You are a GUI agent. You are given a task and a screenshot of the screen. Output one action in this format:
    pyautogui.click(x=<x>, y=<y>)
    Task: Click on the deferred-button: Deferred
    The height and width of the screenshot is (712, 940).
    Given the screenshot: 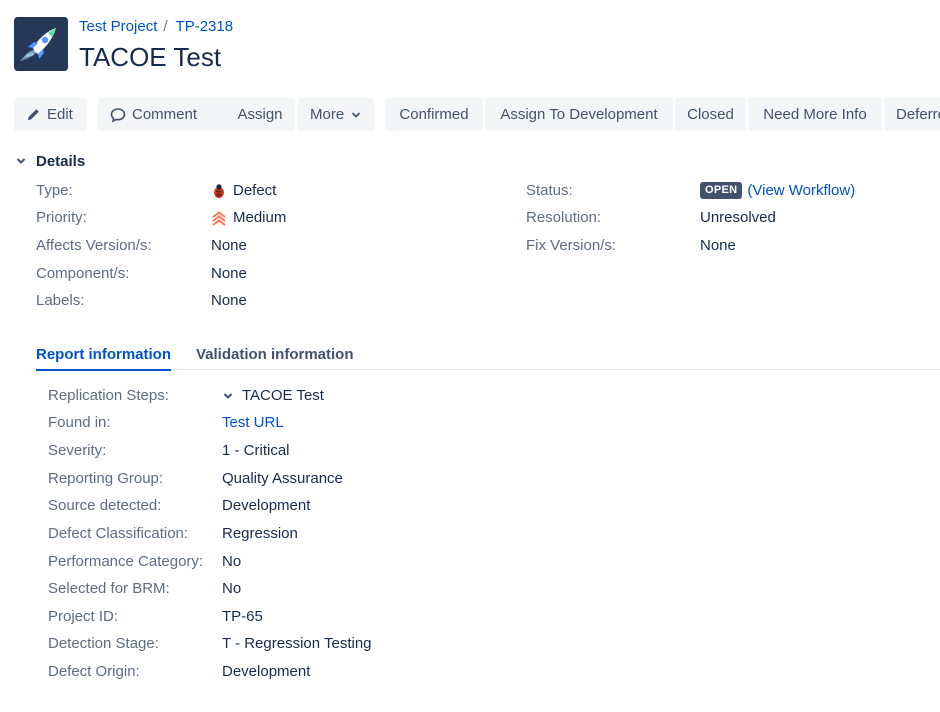 What is the action you would take?
    pyautogui.click(x=912, y=114)
    